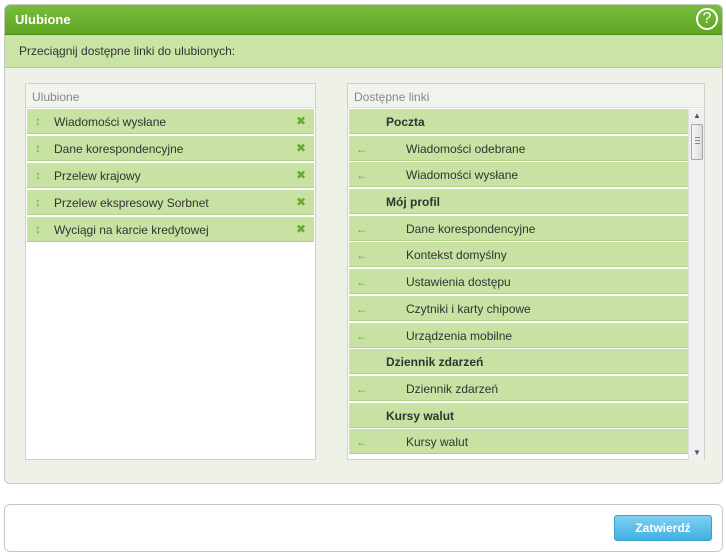  Describe the element at coordinates (697, 116) in the screenshot. I see `scroll-up-arrow-icon: ▲` at that location.